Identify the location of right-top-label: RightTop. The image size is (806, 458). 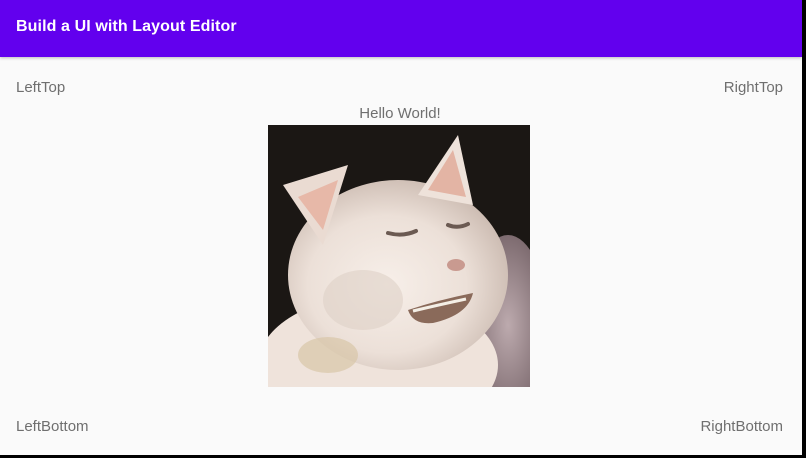
(753, 87).